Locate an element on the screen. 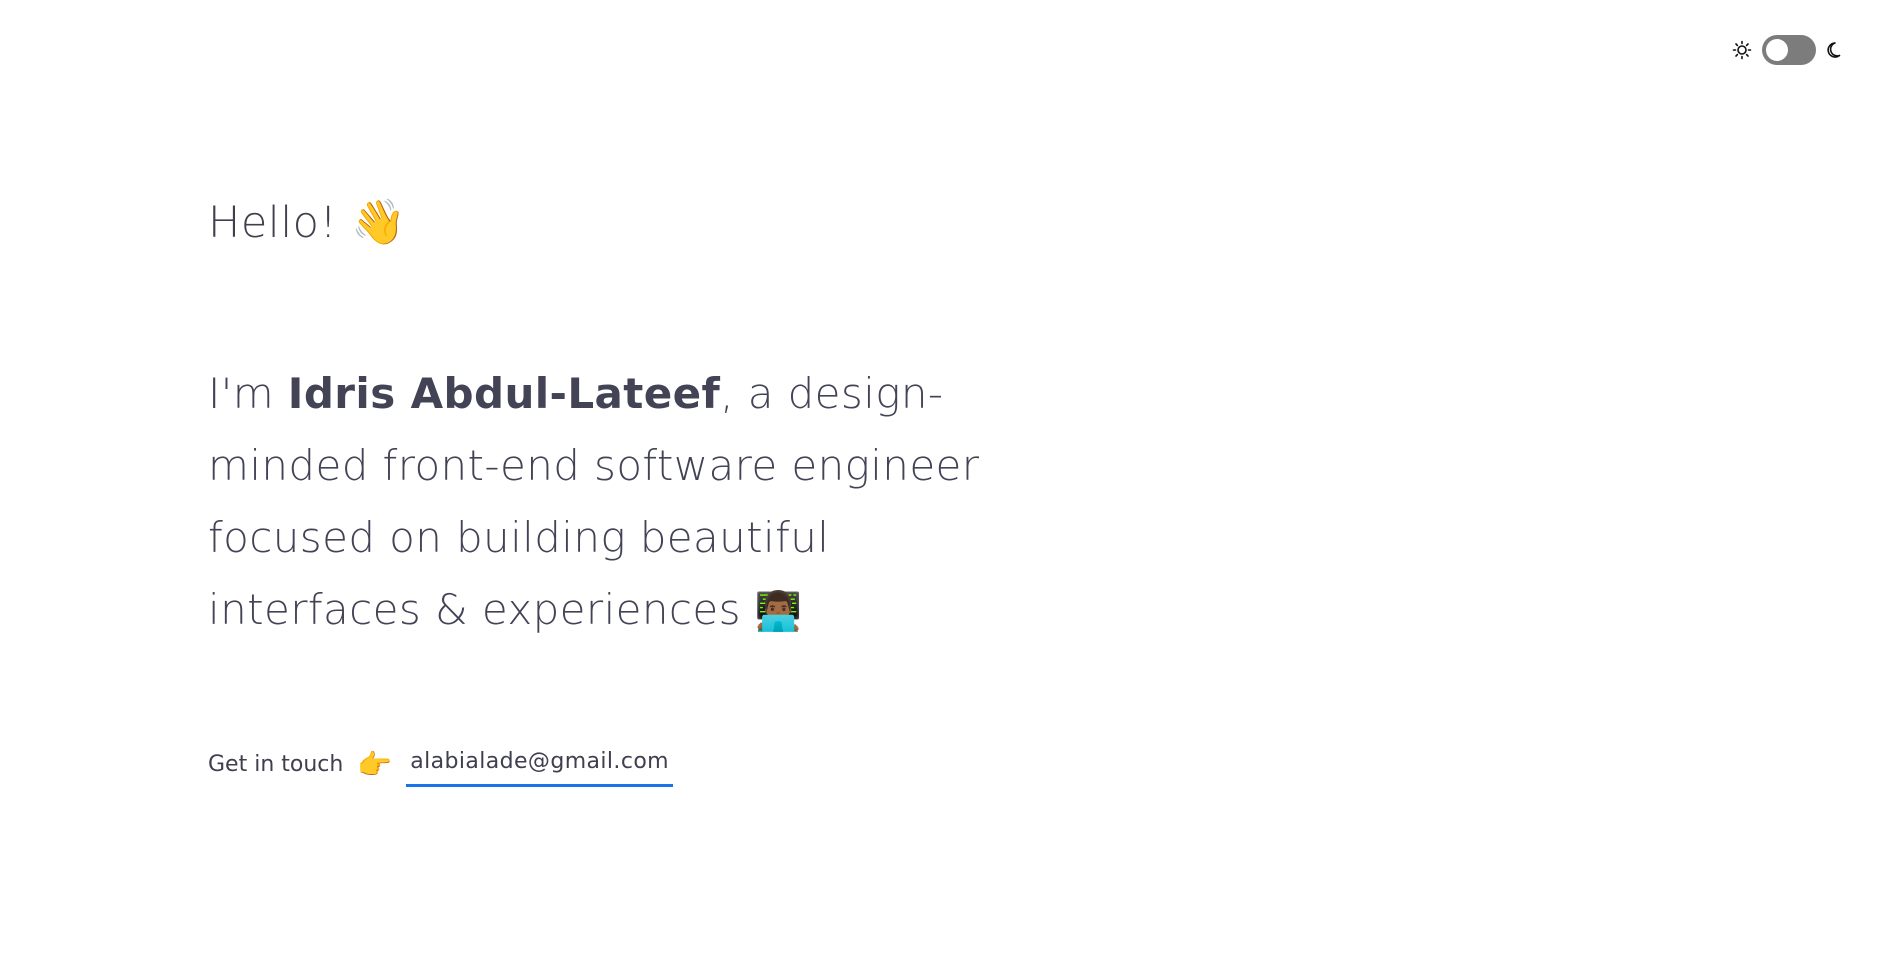 This screenshot has height=958, width=1901. theme-toggle is located at coordinates (1789, 50).